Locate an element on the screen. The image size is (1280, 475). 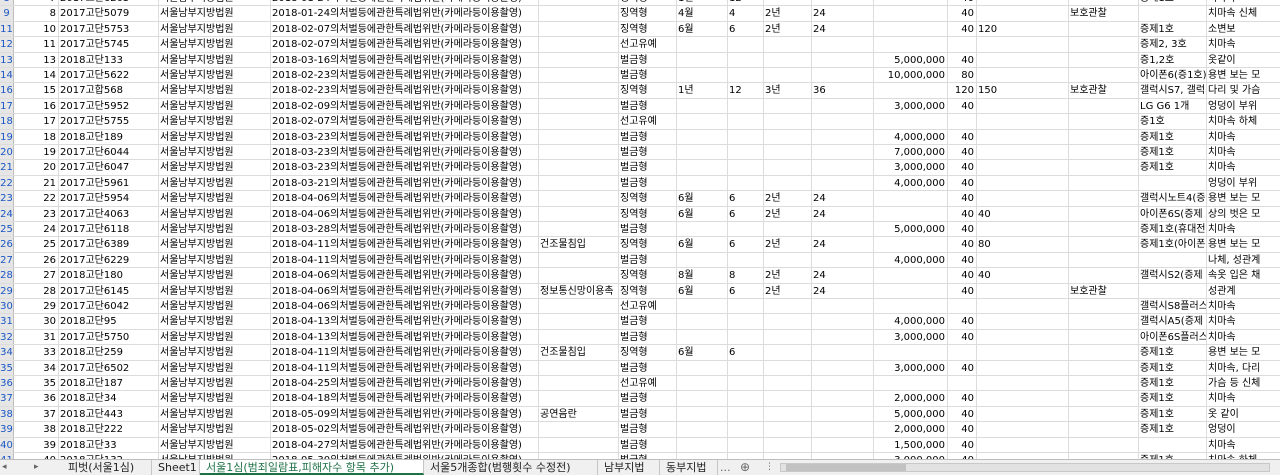
table-cell: 갤럭시S2(증제 is located at coordinates (1172, 275).